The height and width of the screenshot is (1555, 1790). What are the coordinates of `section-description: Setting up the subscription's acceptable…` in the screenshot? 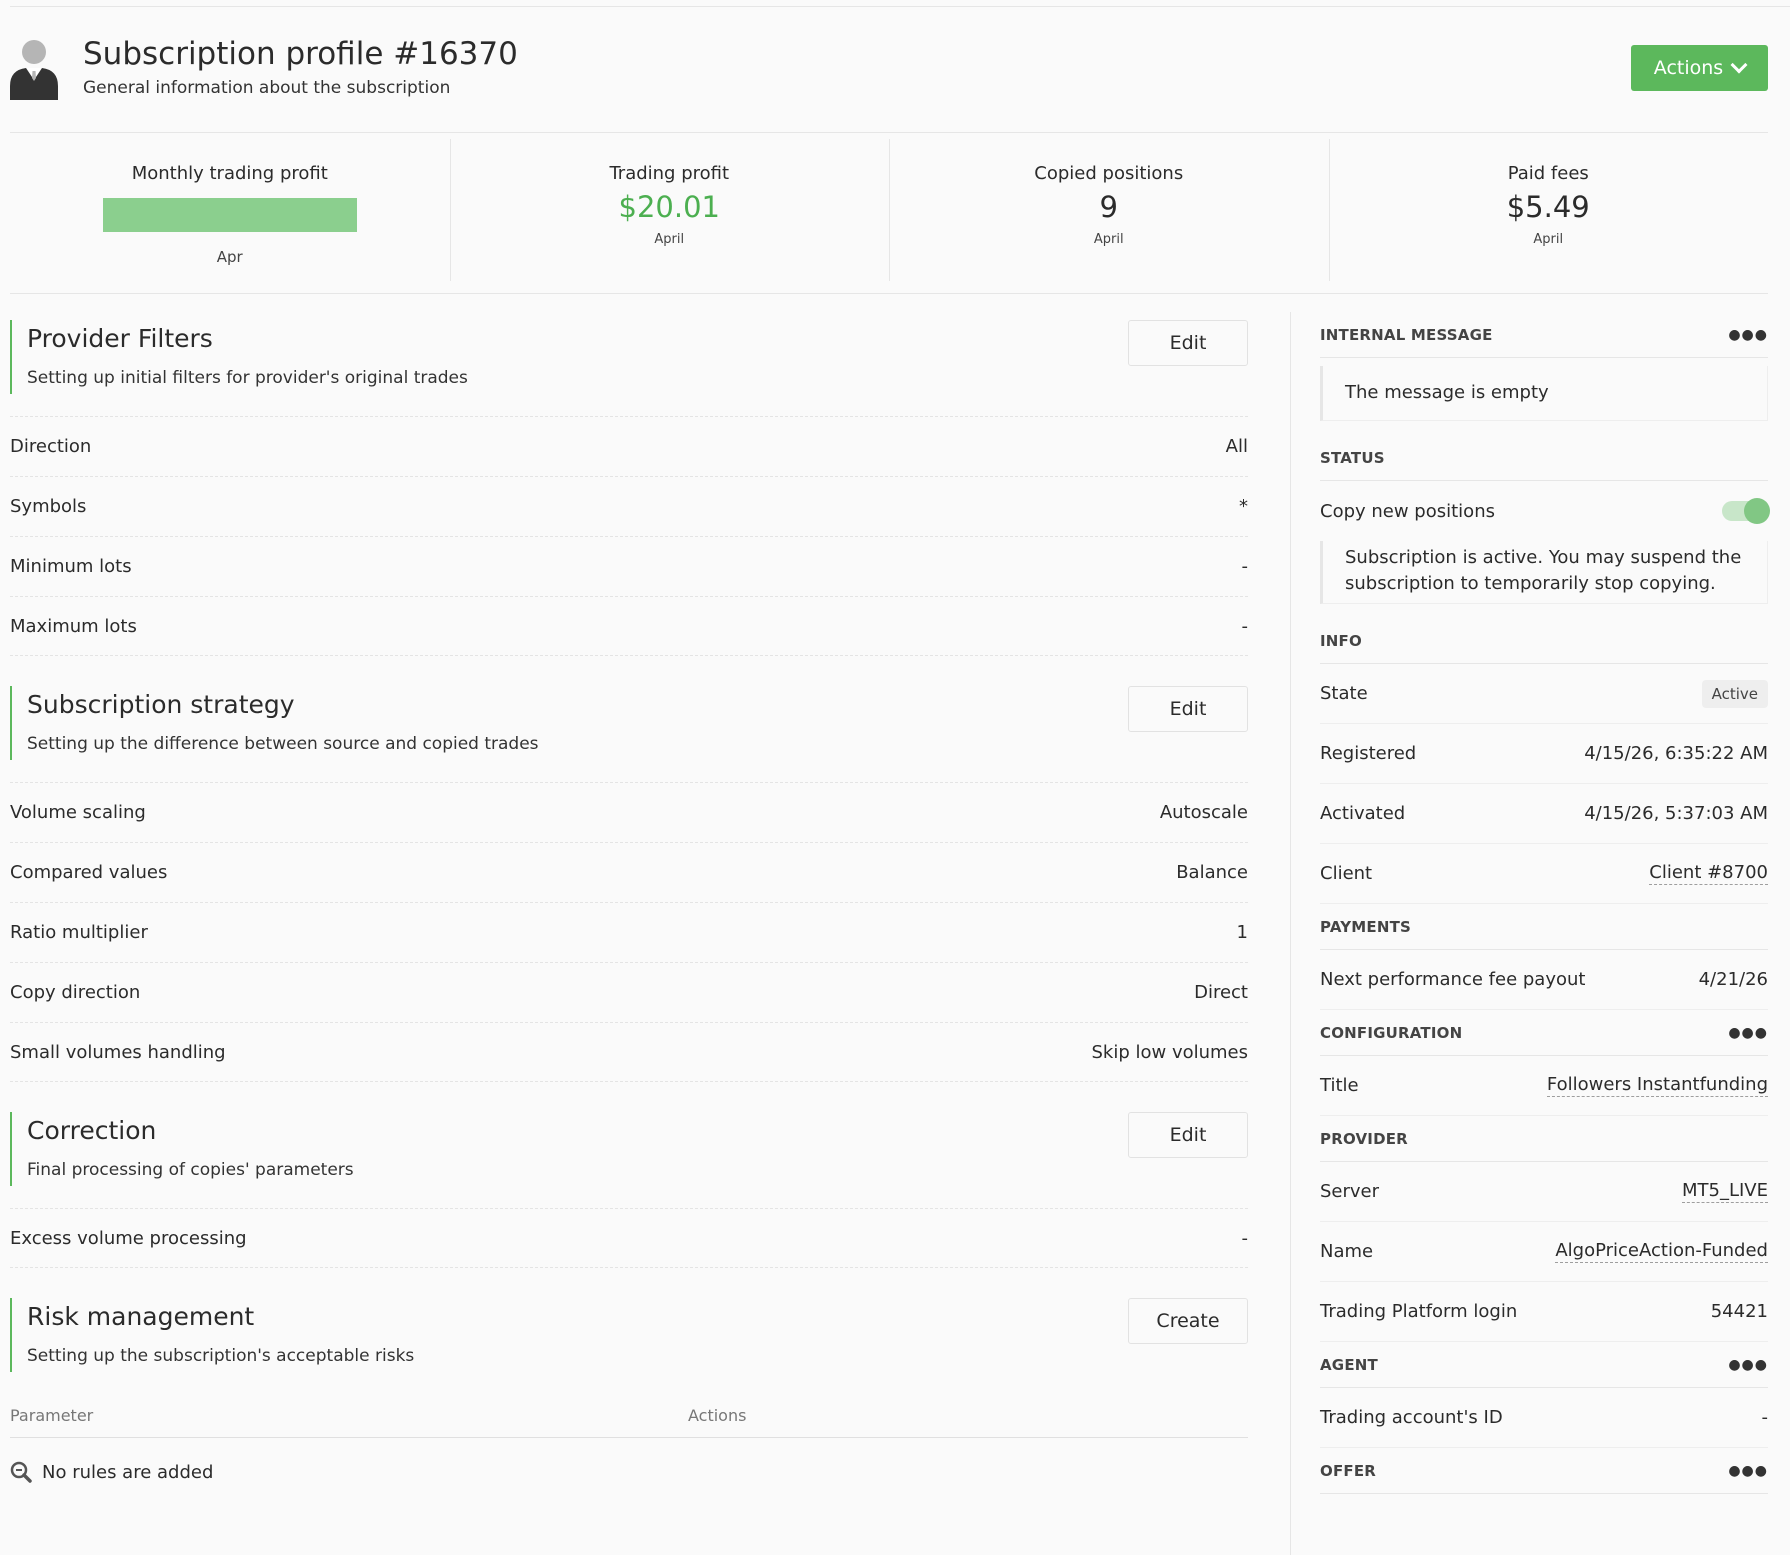 It's located at (221, 1356).